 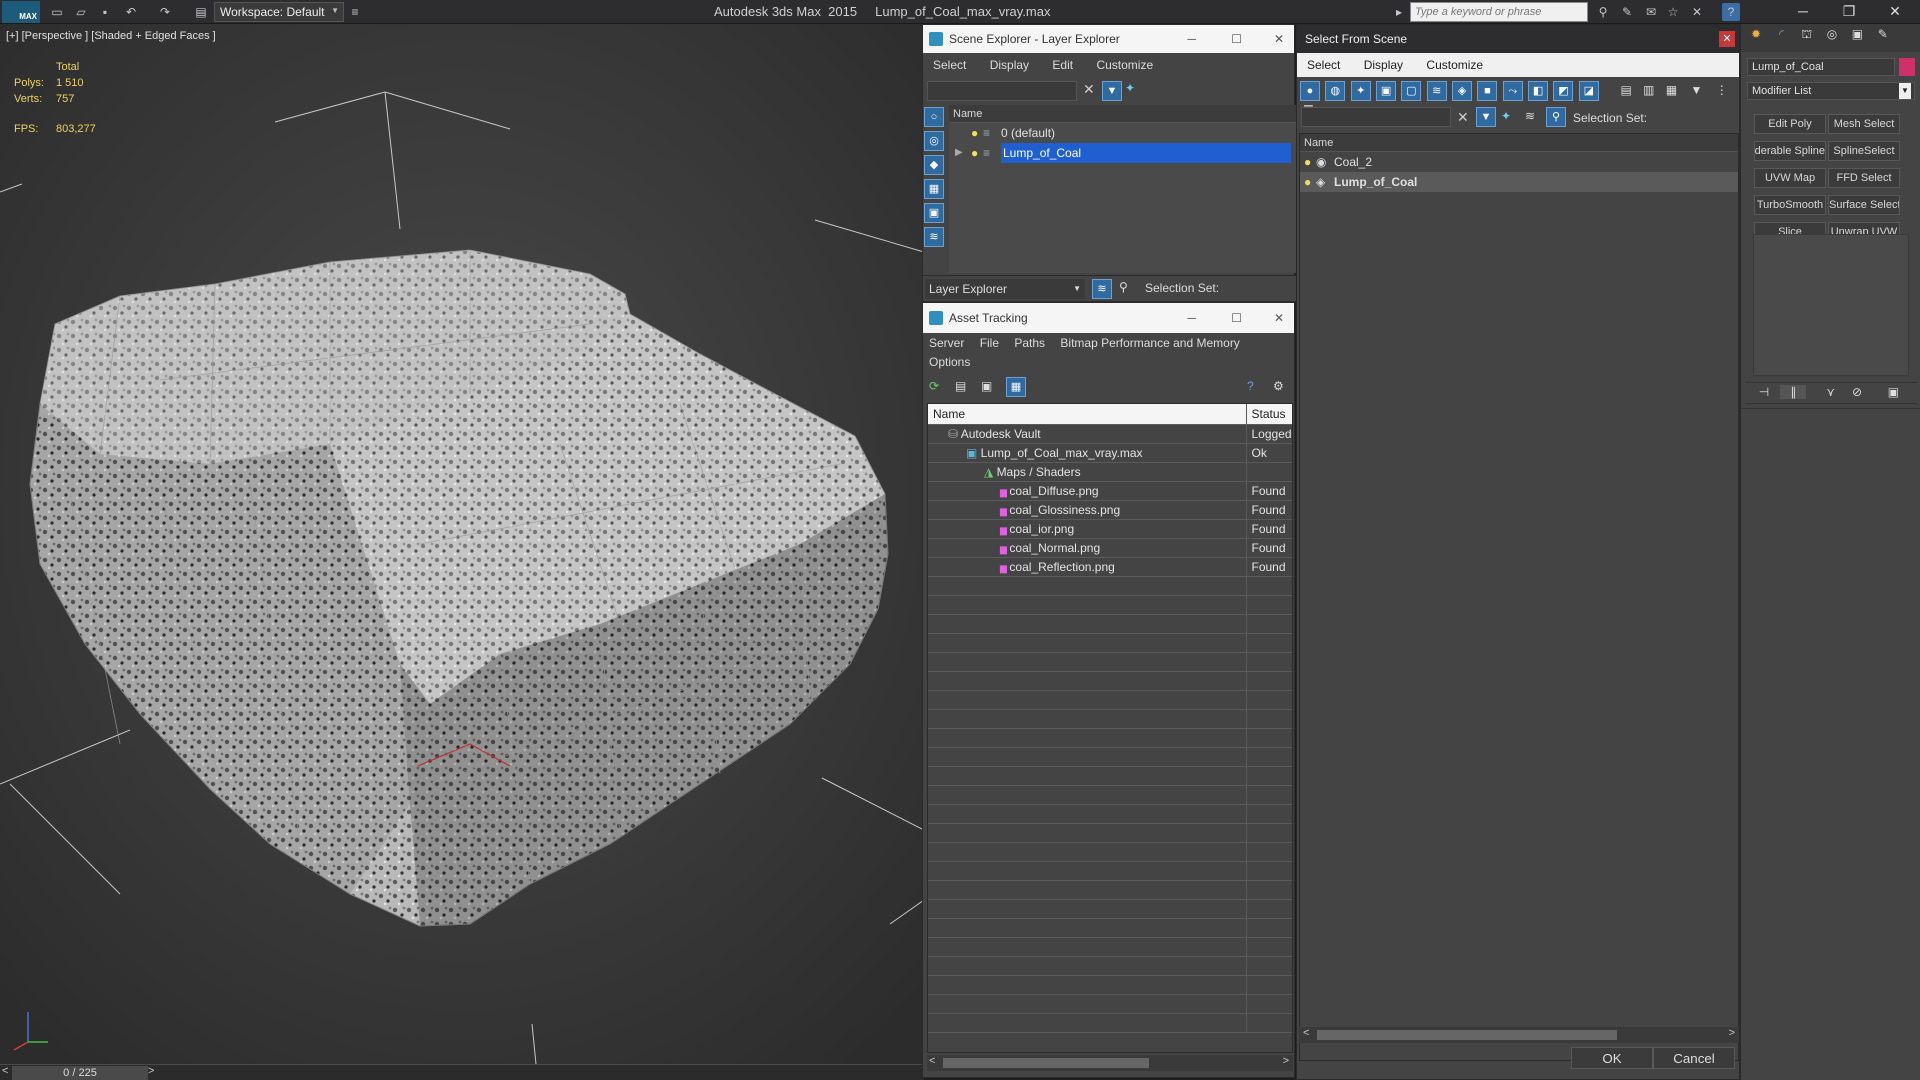 I want to click on display-invert-icon: ▦, so click(x=1671, y=90).